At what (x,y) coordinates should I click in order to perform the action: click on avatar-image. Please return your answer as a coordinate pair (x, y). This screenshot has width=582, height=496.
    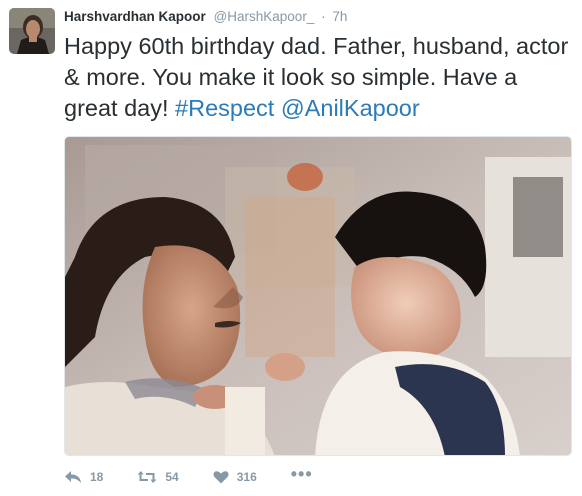
    Looking at the image, I should click on (32, 31).